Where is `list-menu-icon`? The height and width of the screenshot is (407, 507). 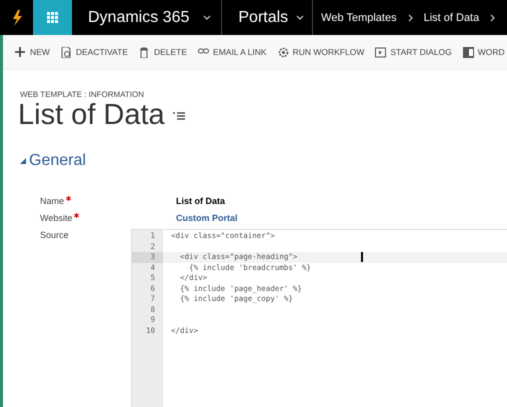 list-menu-icon is located at coordinates (178, 116).